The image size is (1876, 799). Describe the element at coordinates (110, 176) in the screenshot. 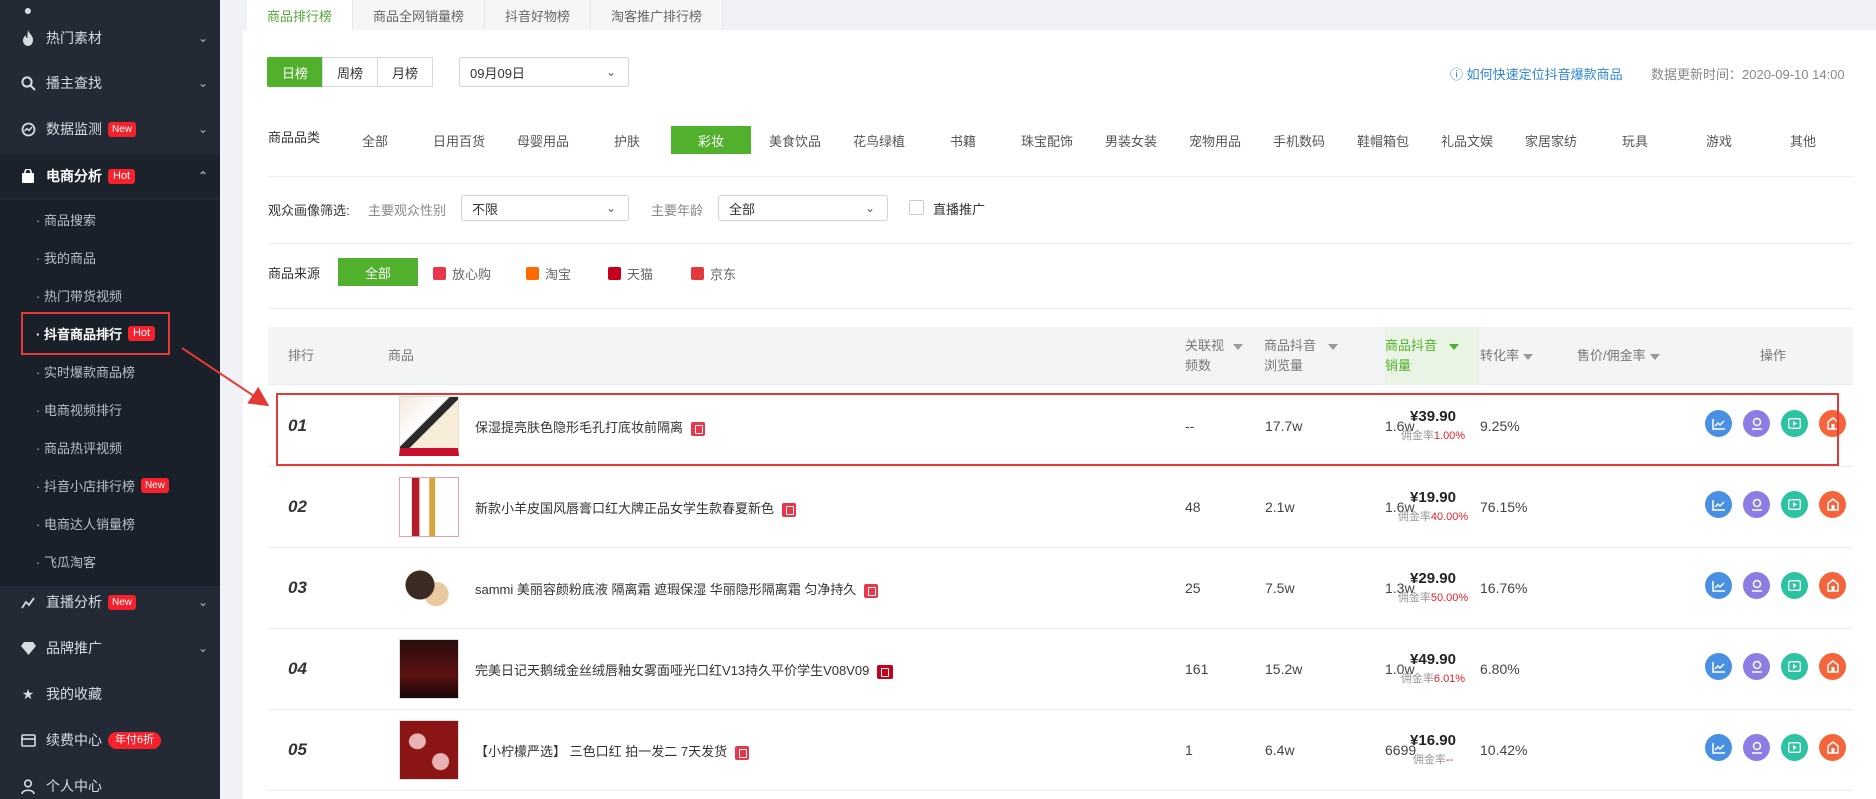

I see `sidebar-item-ecommerce: 电商分析 Hot ⌃` at that location.